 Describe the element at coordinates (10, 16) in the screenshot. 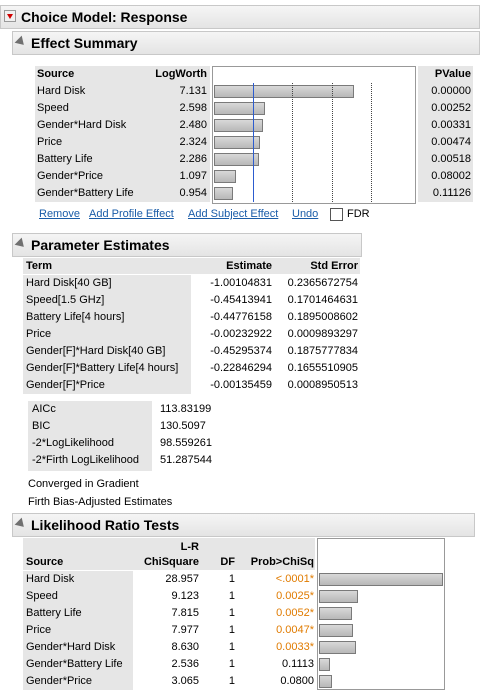

I see `red-triangle-menu-icon` at that location.